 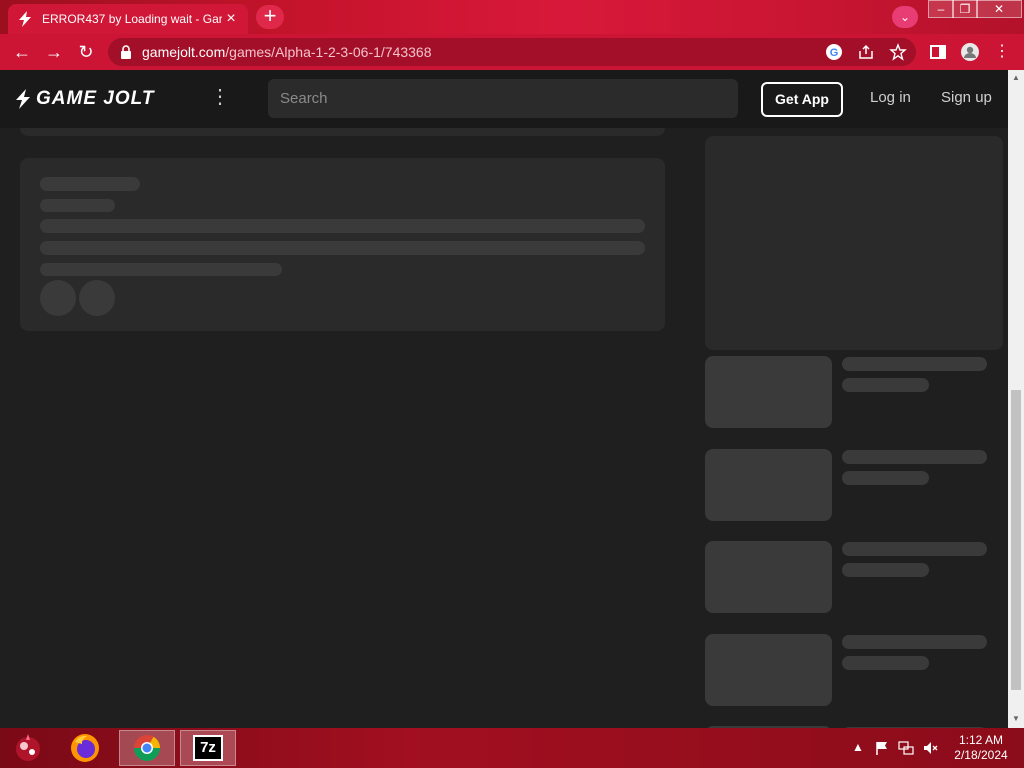 What do you see at coordinates (898, 52) in the screenshot?
I see `bookmark-star-icon` at bounding box center [898, 52].